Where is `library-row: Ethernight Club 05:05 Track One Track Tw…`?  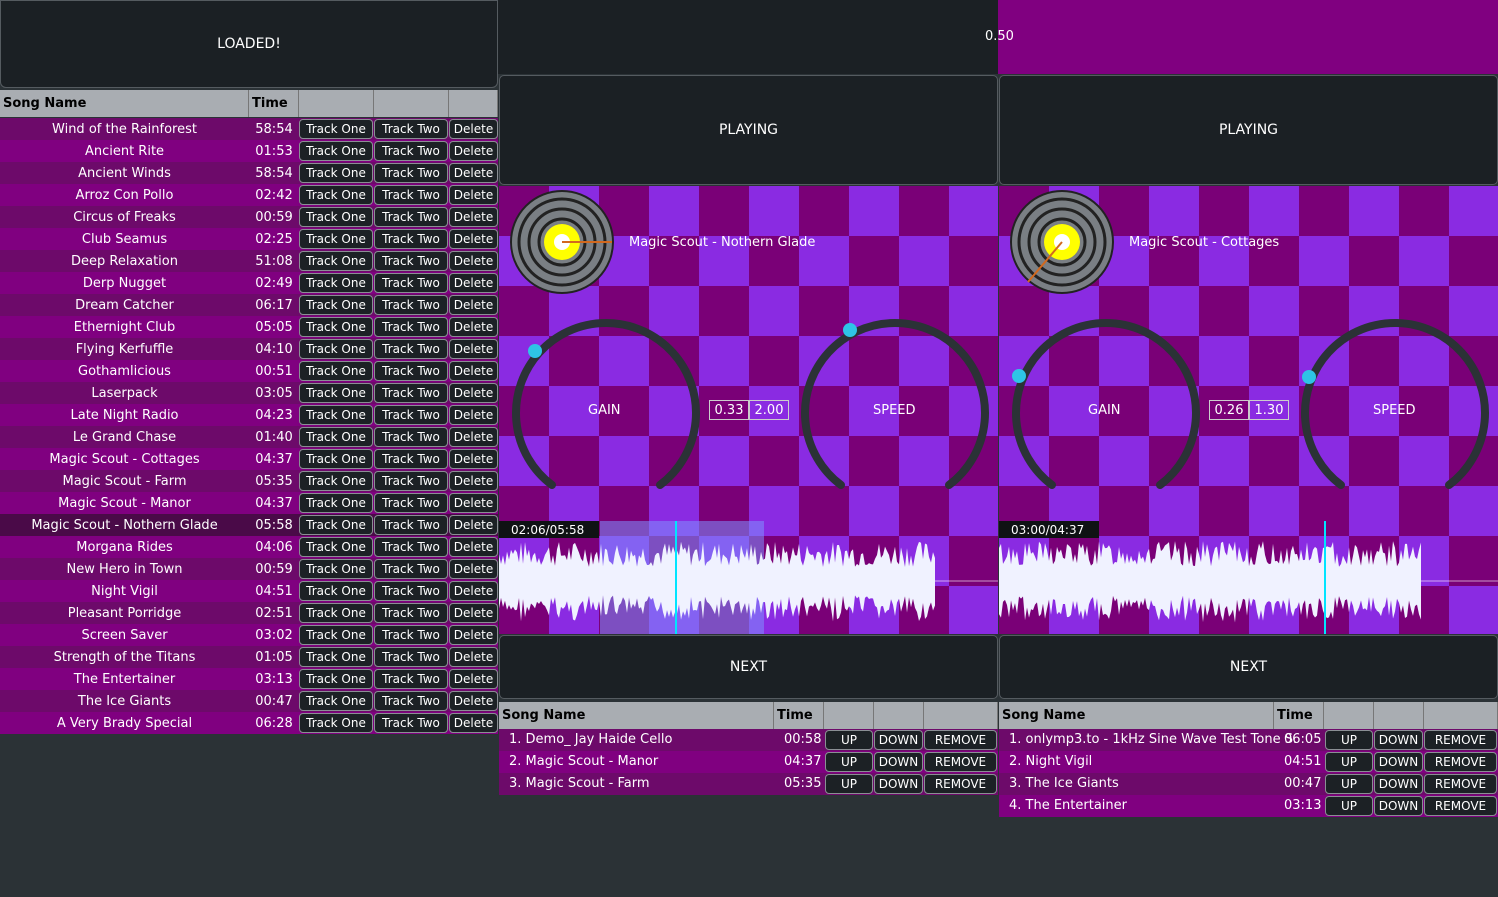 library-row: Ethernight Club 05:05 Track One Track Tw… is located at coordinates (249, 327).